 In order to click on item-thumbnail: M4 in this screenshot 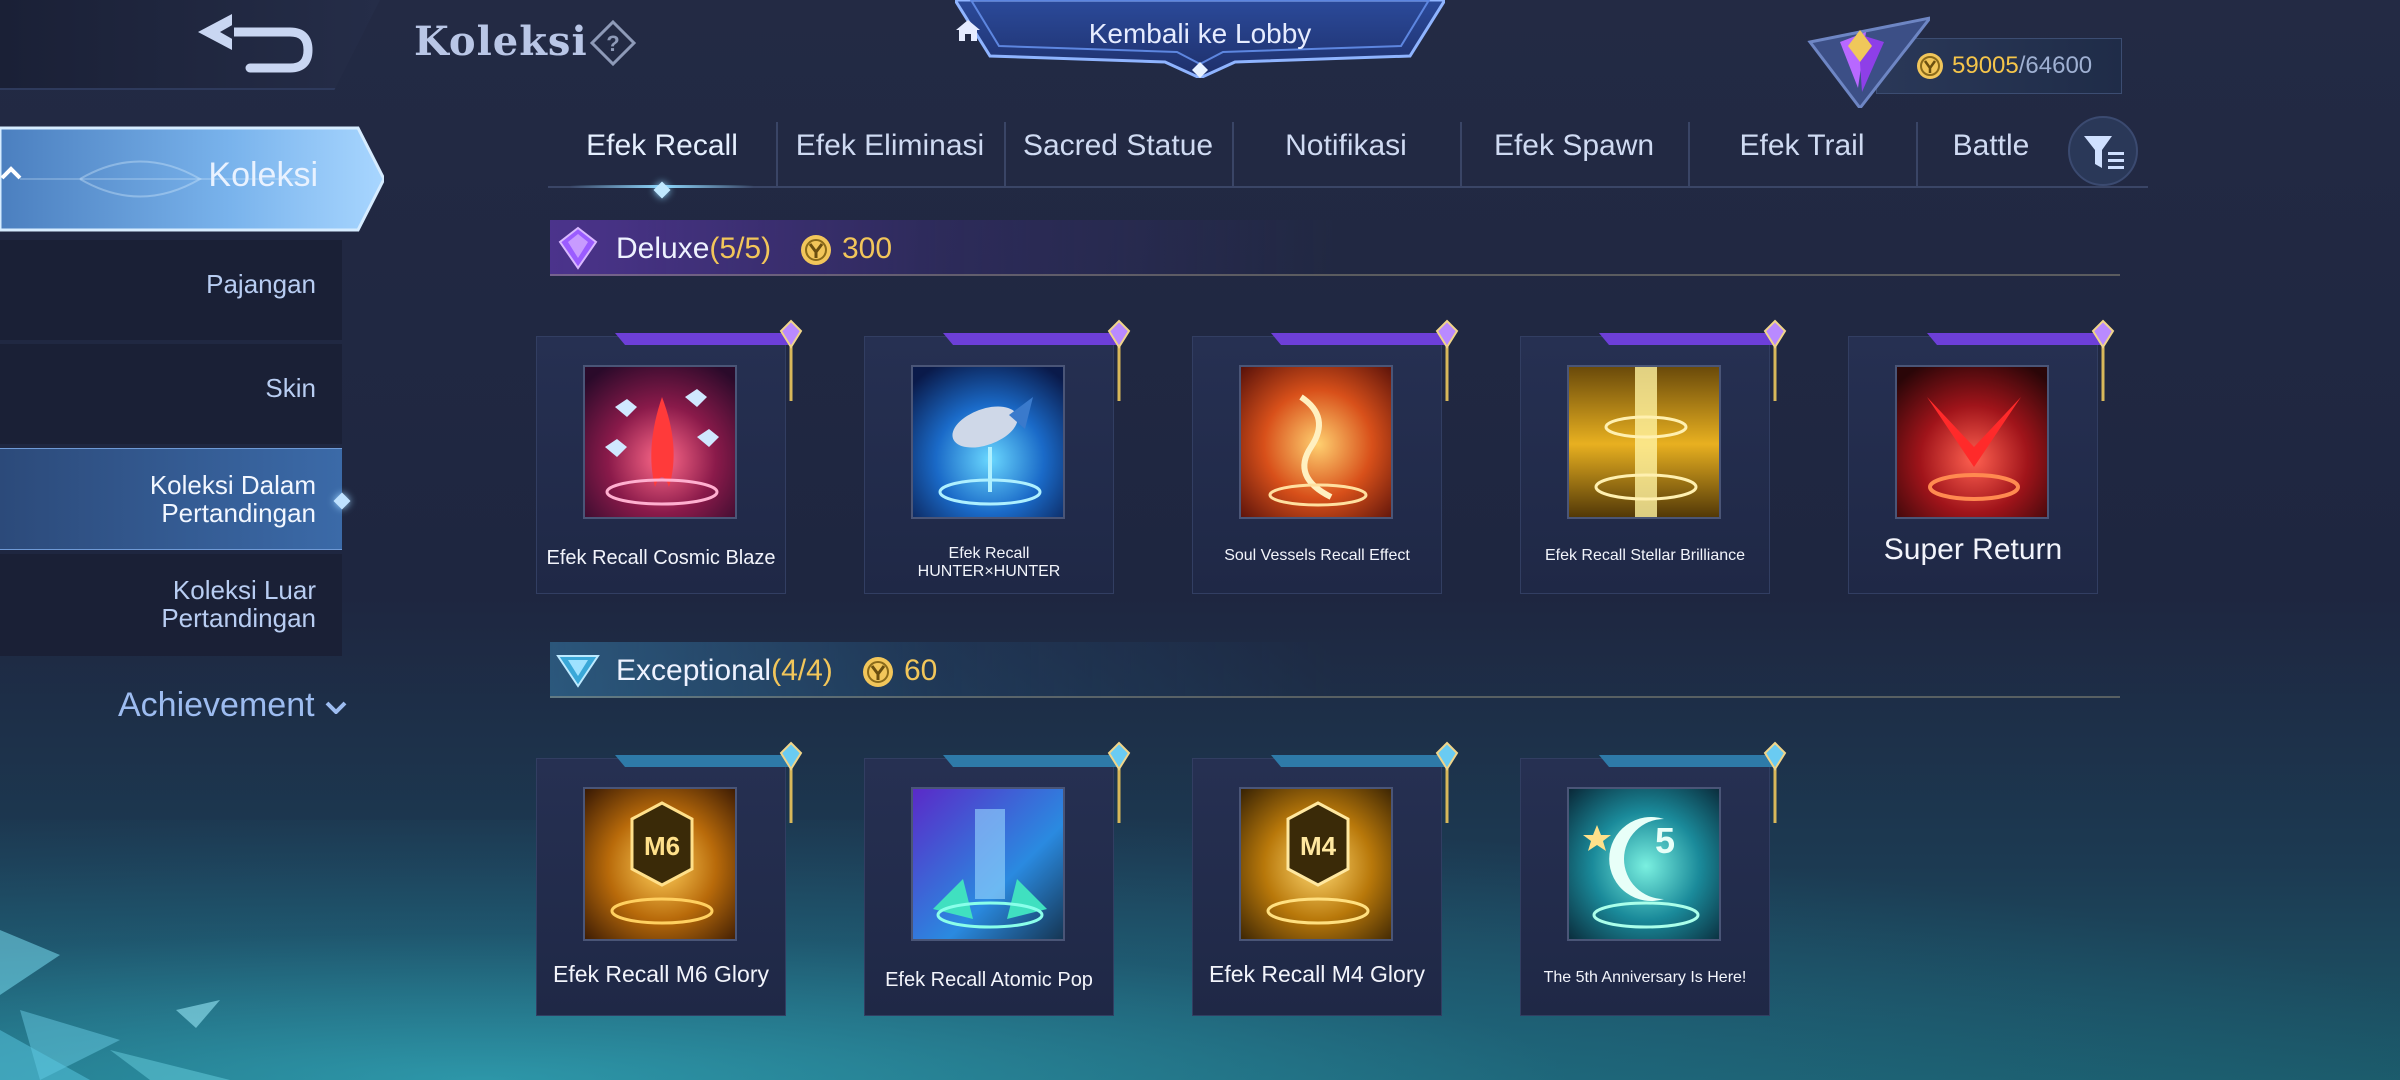, I will do `click(1316, 864)`.